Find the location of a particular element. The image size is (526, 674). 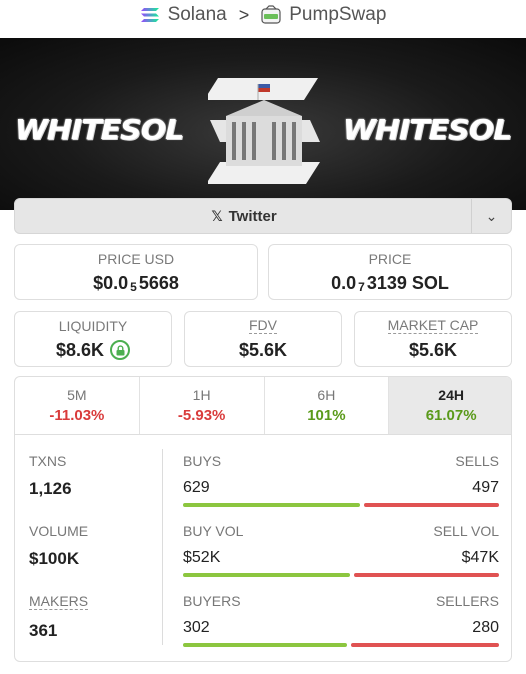

makers-label: MAKERS is located at coordinates (59, 601).